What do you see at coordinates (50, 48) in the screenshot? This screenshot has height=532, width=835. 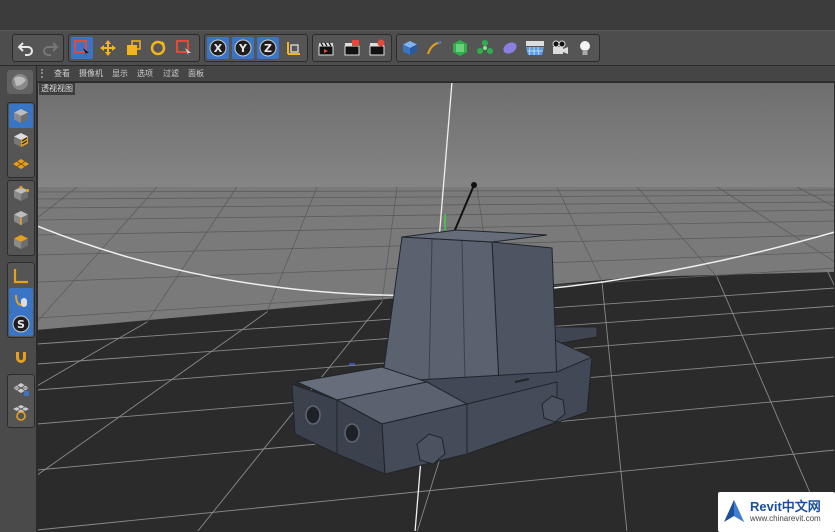 I see `redo-icon` at bounding box center [50, 48].